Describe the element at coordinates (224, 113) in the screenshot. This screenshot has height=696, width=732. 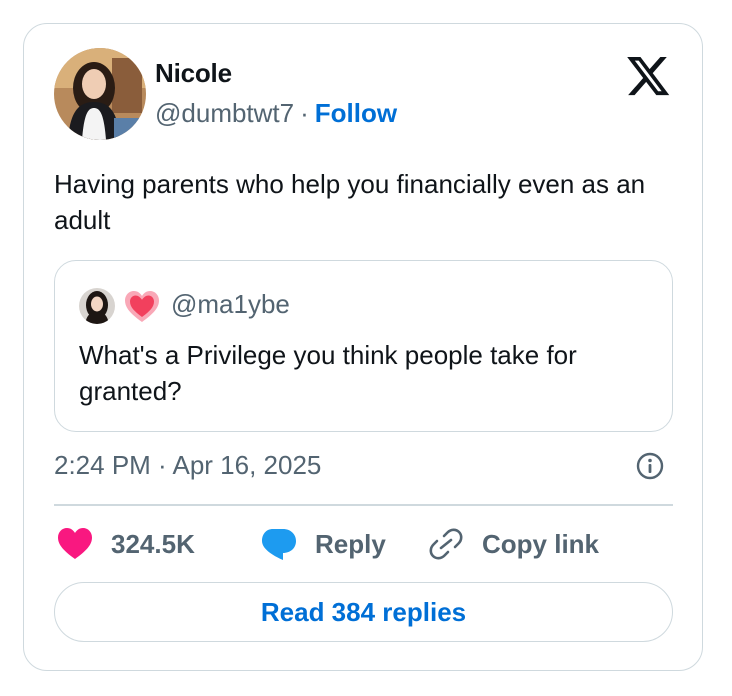
I see `author-handle: @dumbtwt7` at that location.